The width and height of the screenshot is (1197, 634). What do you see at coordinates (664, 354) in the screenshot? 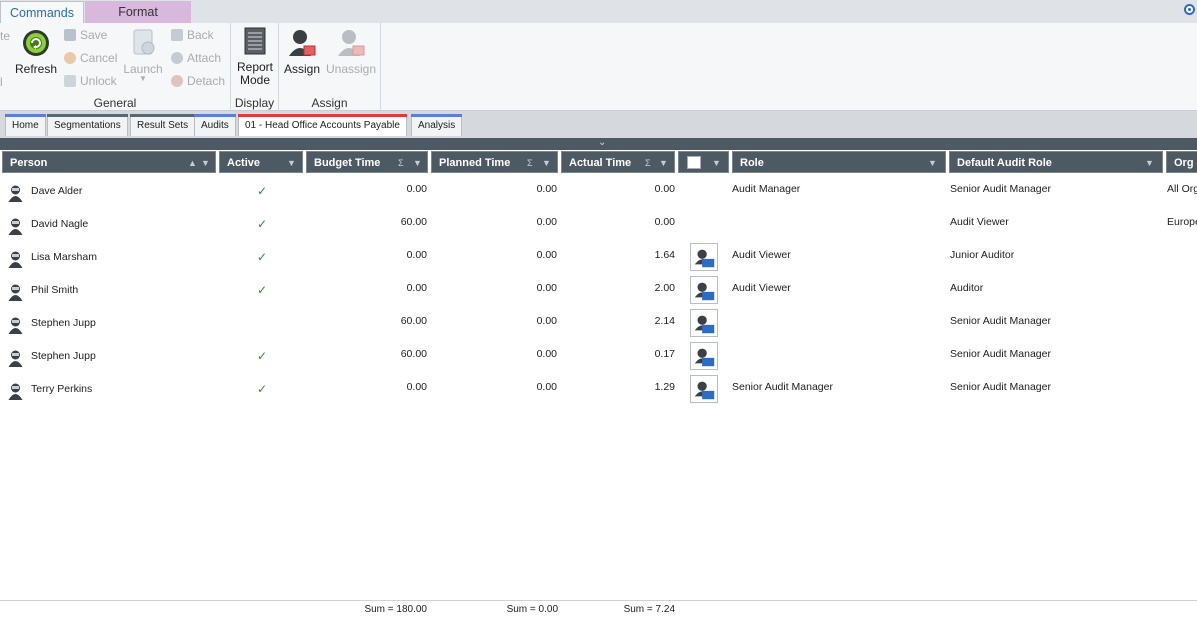
I see `cell-actual-time: 0.17` at bounding box center [664, 354].